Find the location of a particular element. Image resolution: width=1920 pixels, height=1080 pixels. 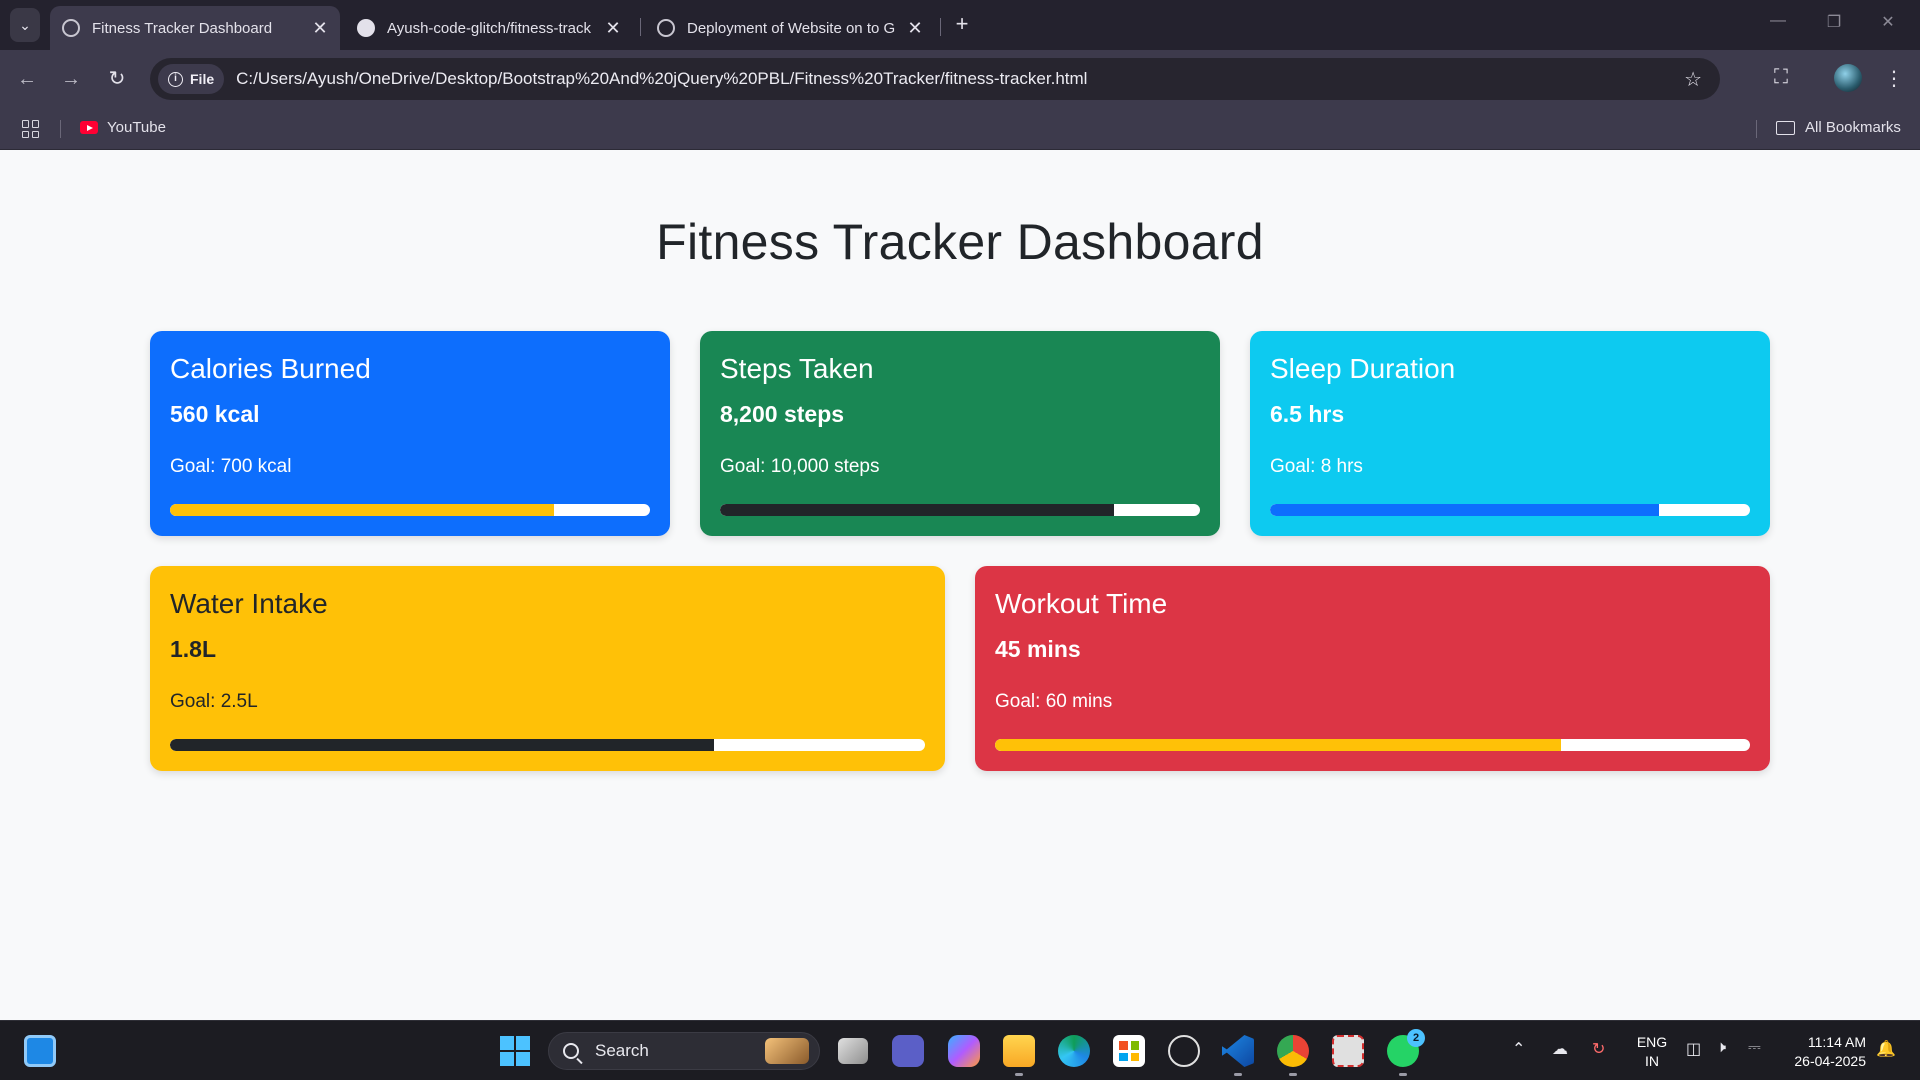

dell-icon is located at coordinates (1184, 1051).